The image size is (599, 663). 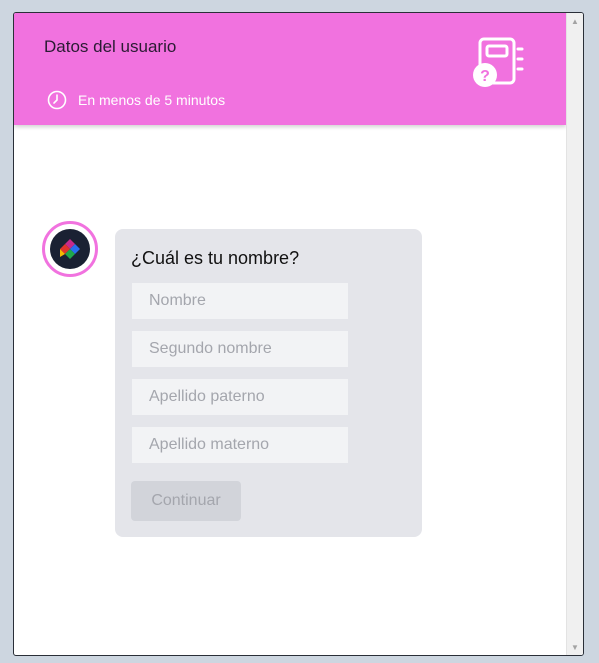 I want to click on maternal-surname-field, so click(x=240, y=445).